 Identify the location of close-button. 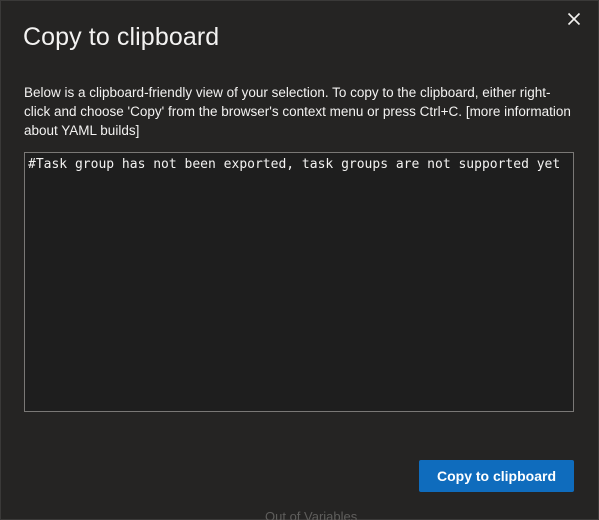
(574, 19).